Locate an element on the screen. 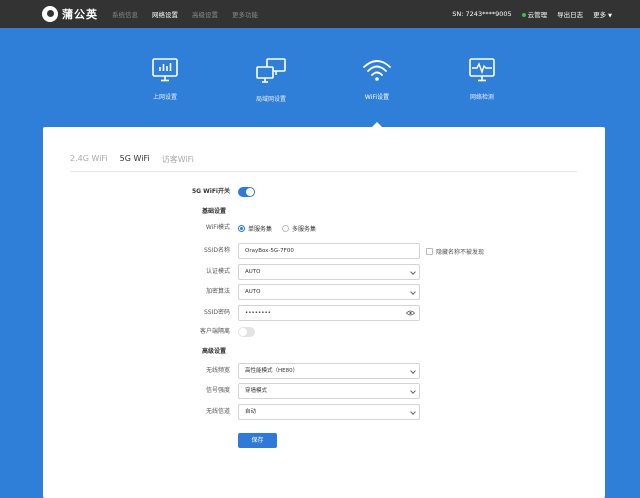  tab-2-4g-wifi: 2.4G WiFi is located at coordinates (89, 159).